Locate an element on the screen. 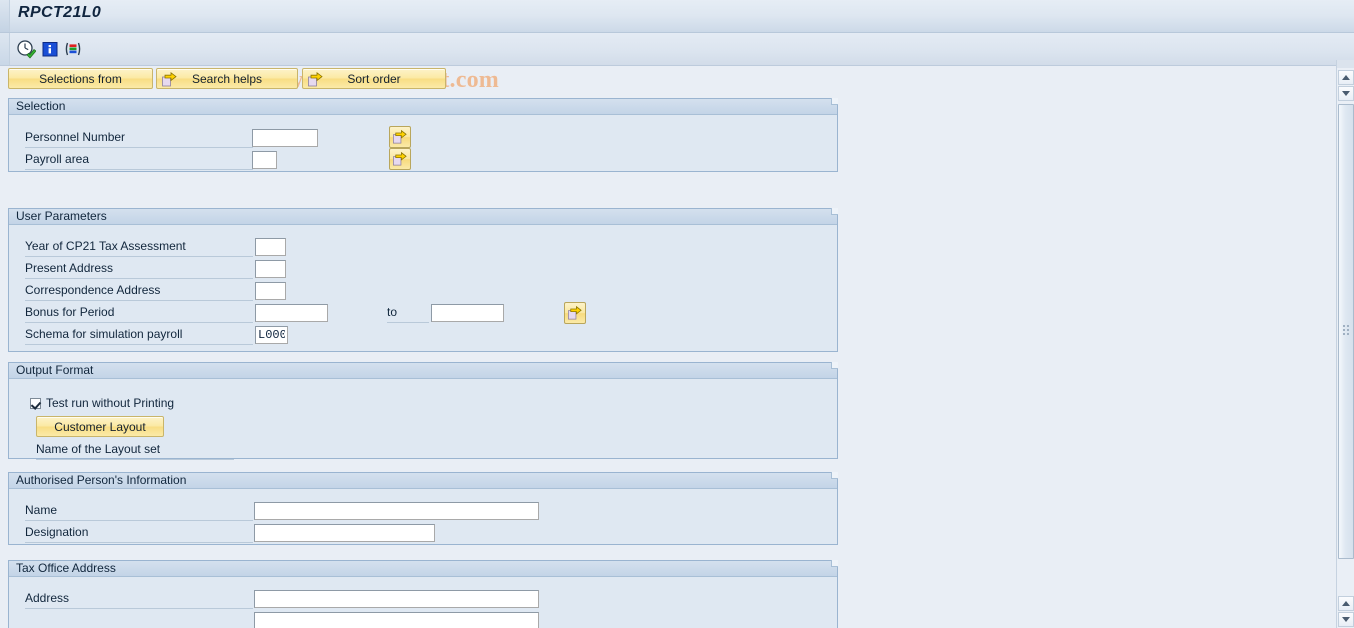  multiple-selection-payroll-area-button is located at coordinates (400, 159).